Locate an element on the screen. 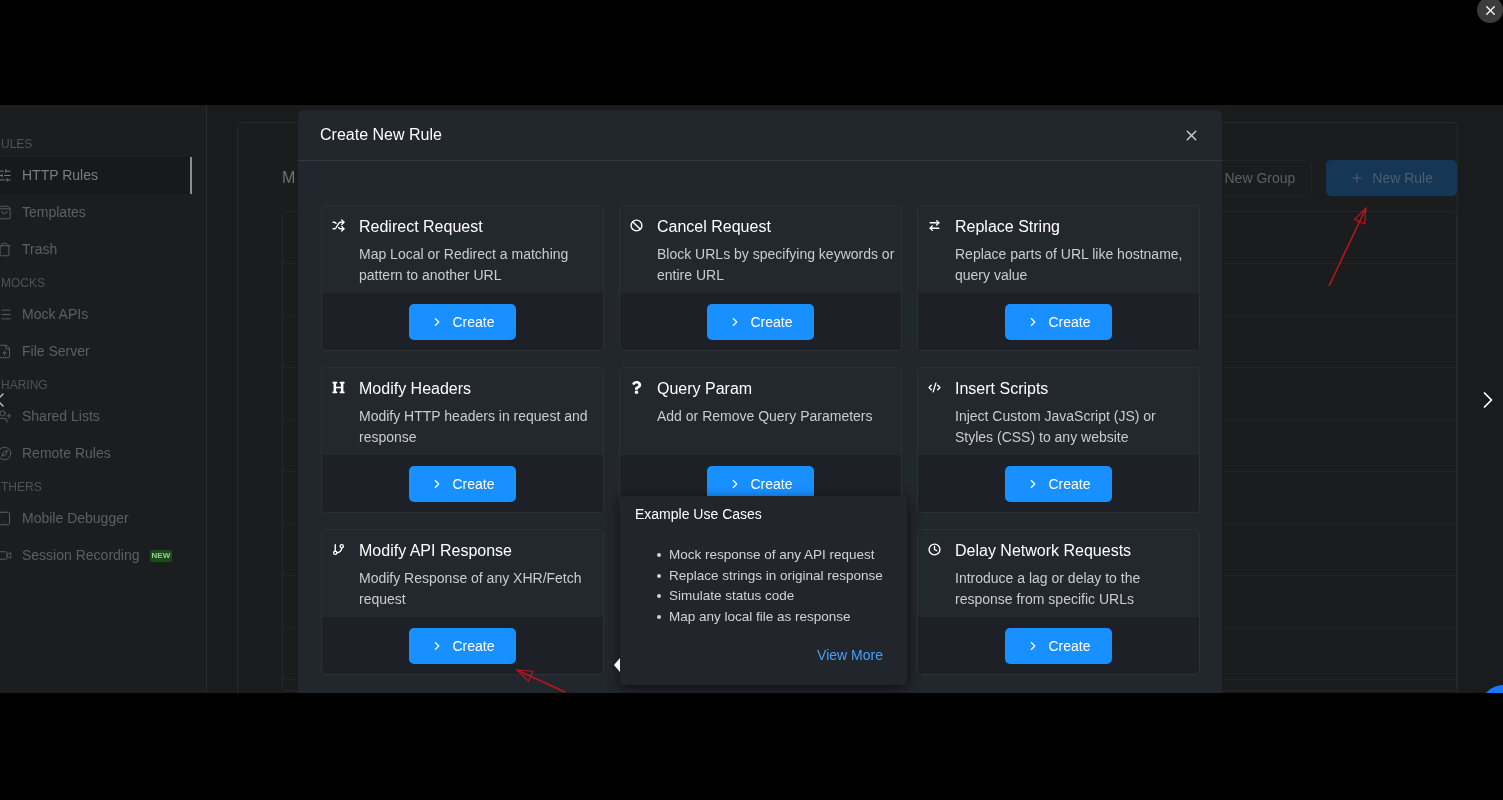  rule-description: Inject Custom JavaScript (JS) or Styles (CSS) to any website is located at coordinates (1056, 427).